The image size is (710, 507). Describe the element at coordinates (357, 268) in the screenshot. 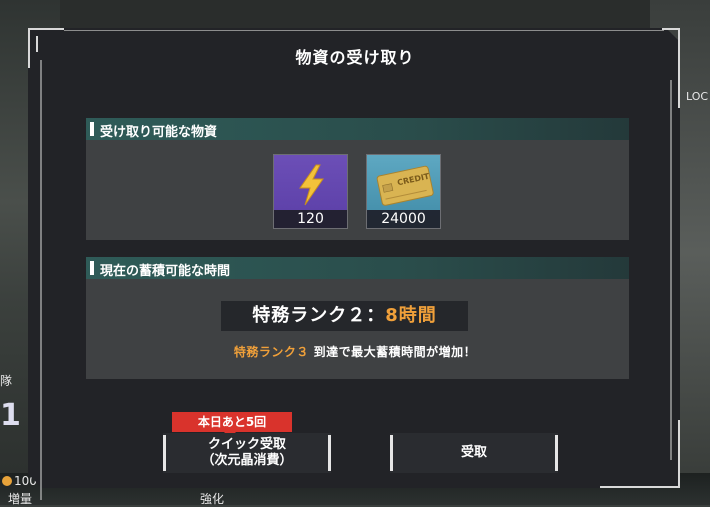

I see `storage-section-header: 現在の蓄積可能な時間` at that location.